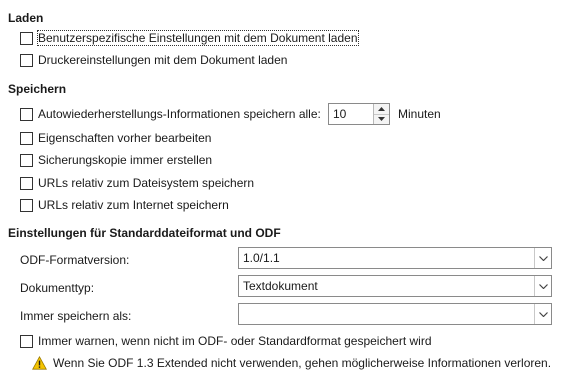 This screenshot has width=561, height=379. Describe the element at coordinates (26, 160) in the screenshot. I see `backup-copy-checkbox` at that location.